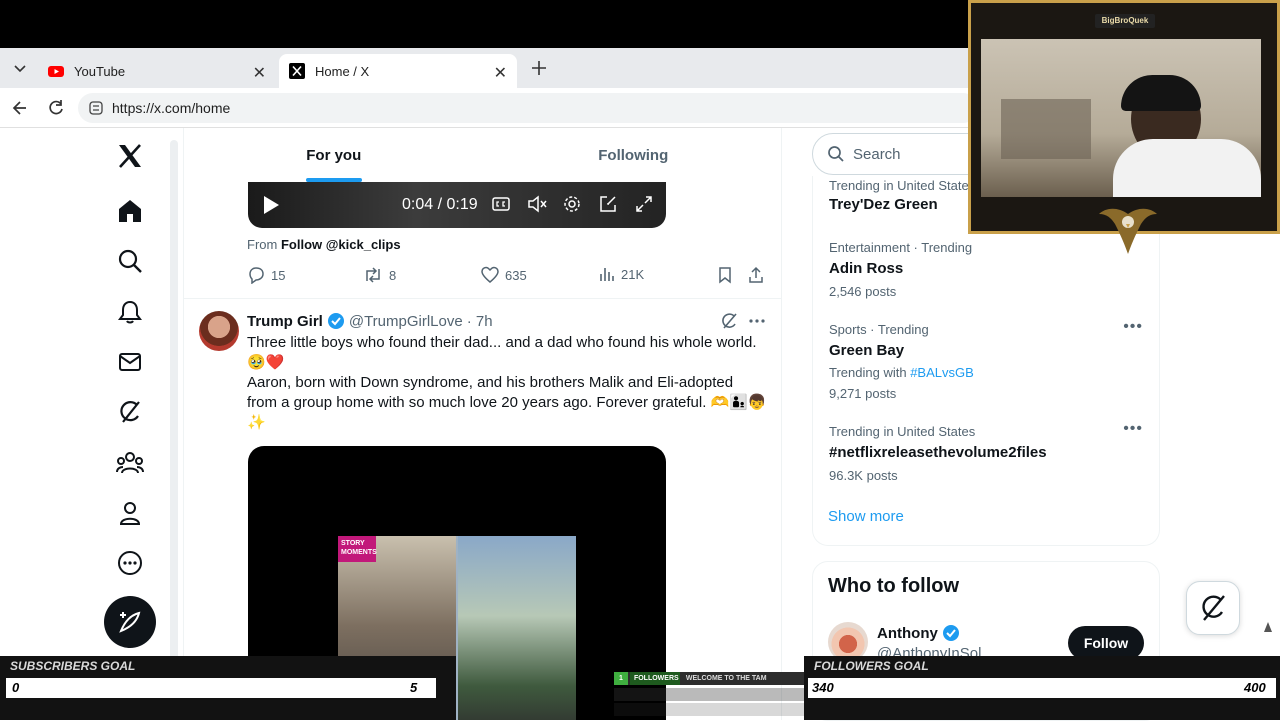 The image size is (1280, 721). Describe the element at coordinates (1124, 117) in the screenshot. I see `webcam-overlay: BigBroQuek` at that location.